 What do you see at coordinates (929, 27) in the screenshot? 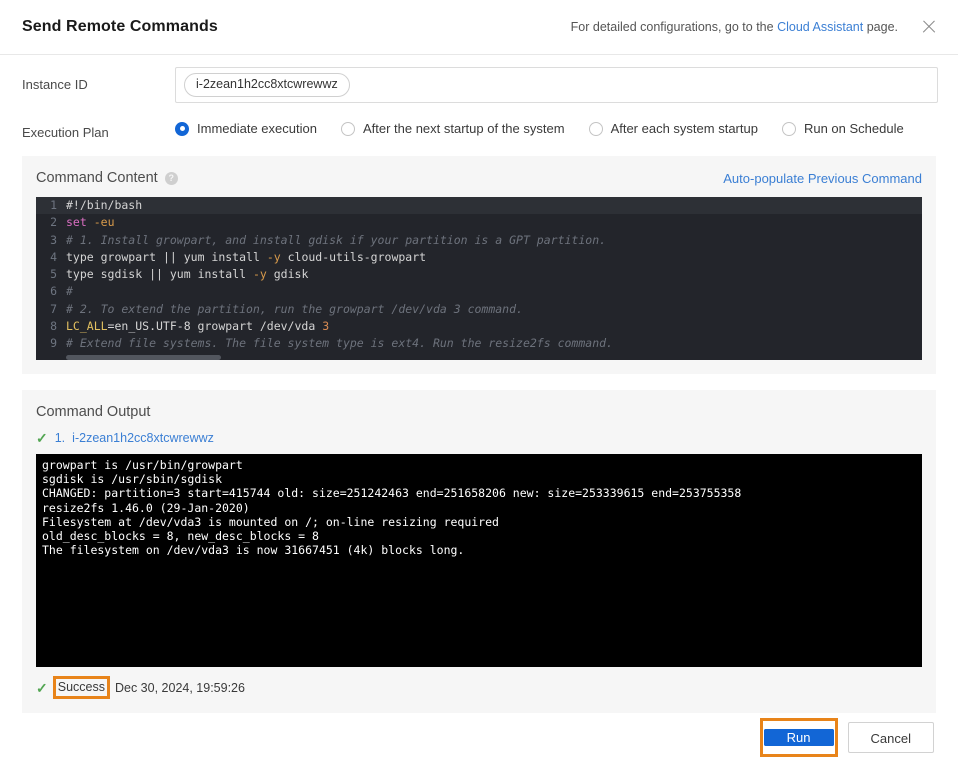
I see `close-icon` at bounding box center [929, 27].